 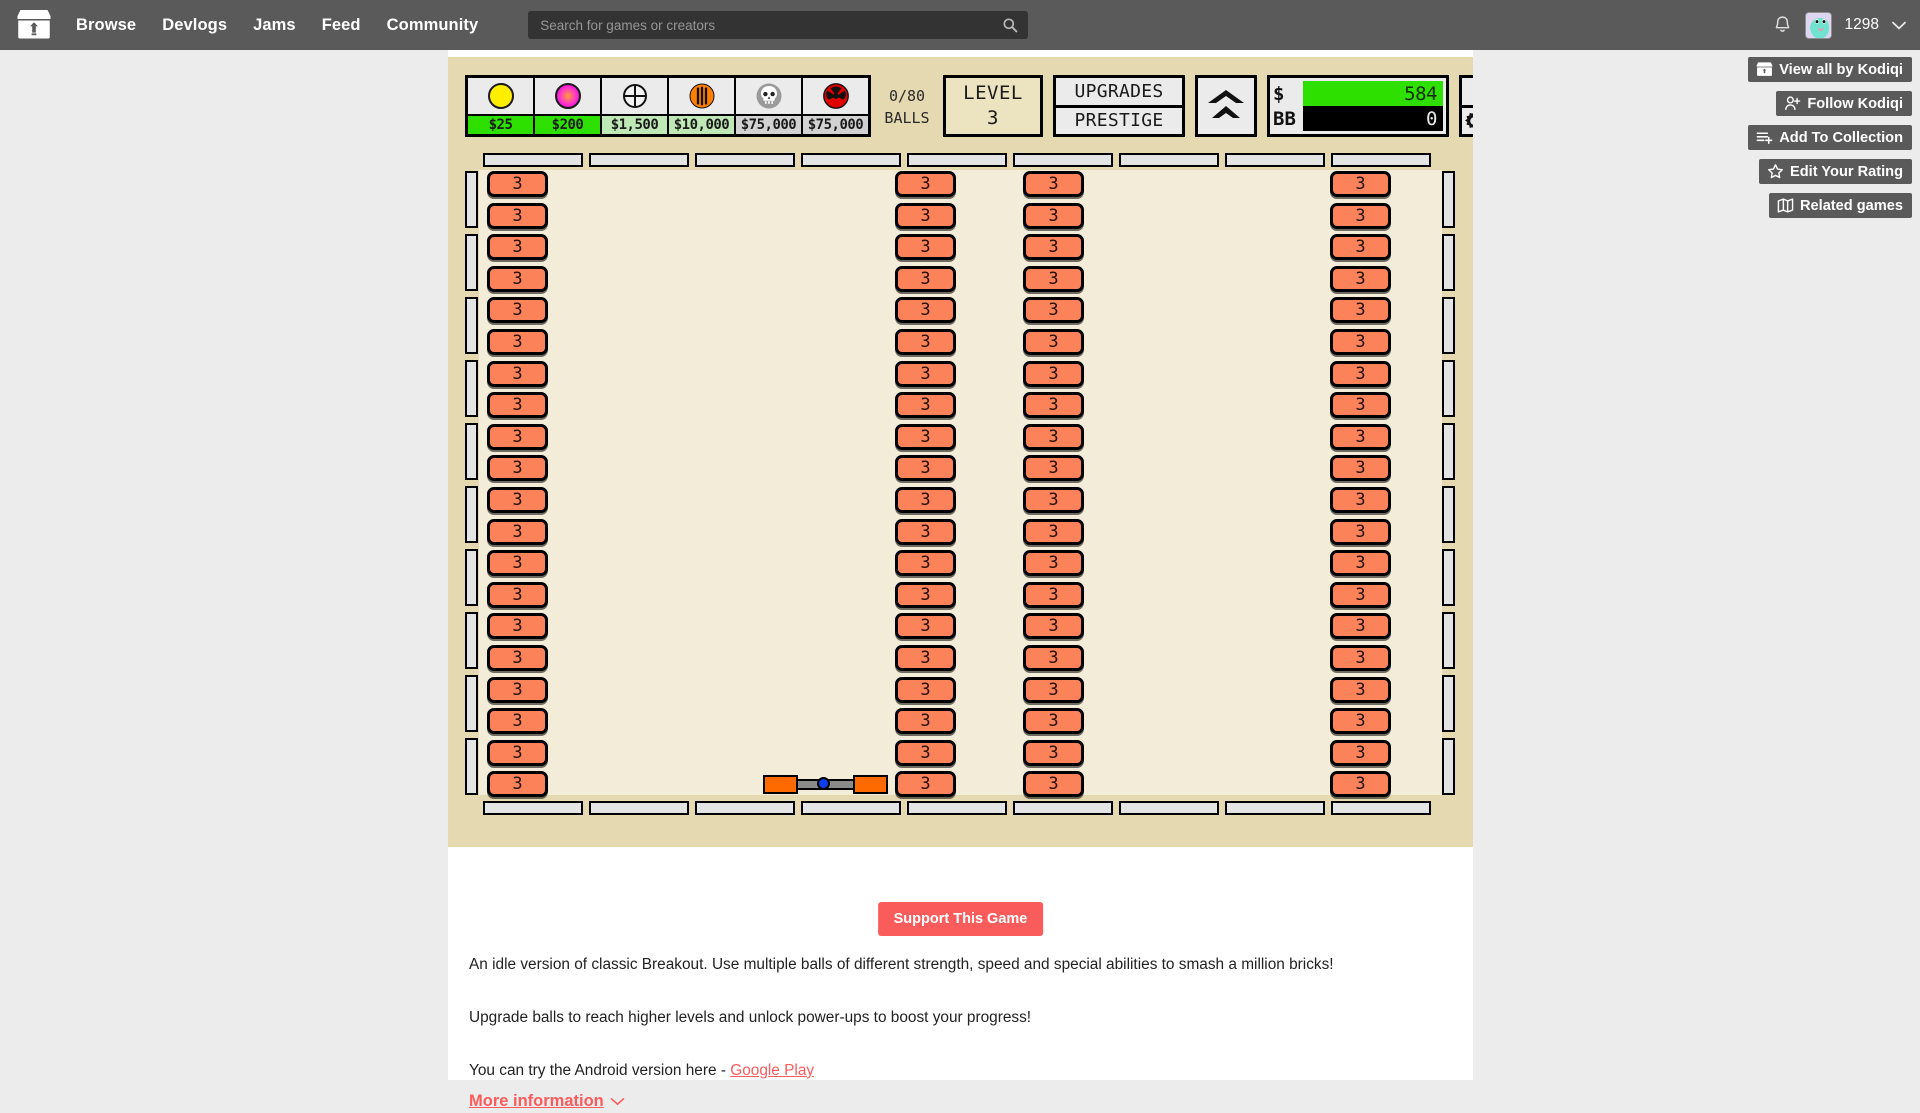 What do you see at coordinates (1119, 91) in the screenshot?
I see `upgrades-button: UPGRADES` at bounding box center [1119, 91].